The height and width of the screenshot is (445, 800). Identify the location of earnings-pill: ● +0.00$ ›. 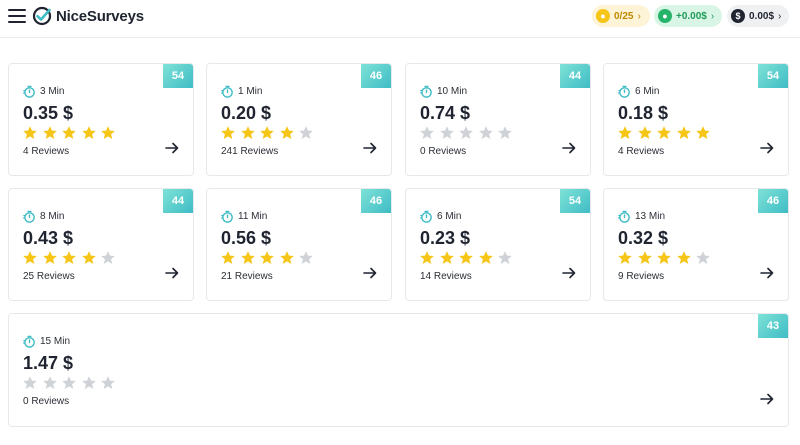
(688, 16).